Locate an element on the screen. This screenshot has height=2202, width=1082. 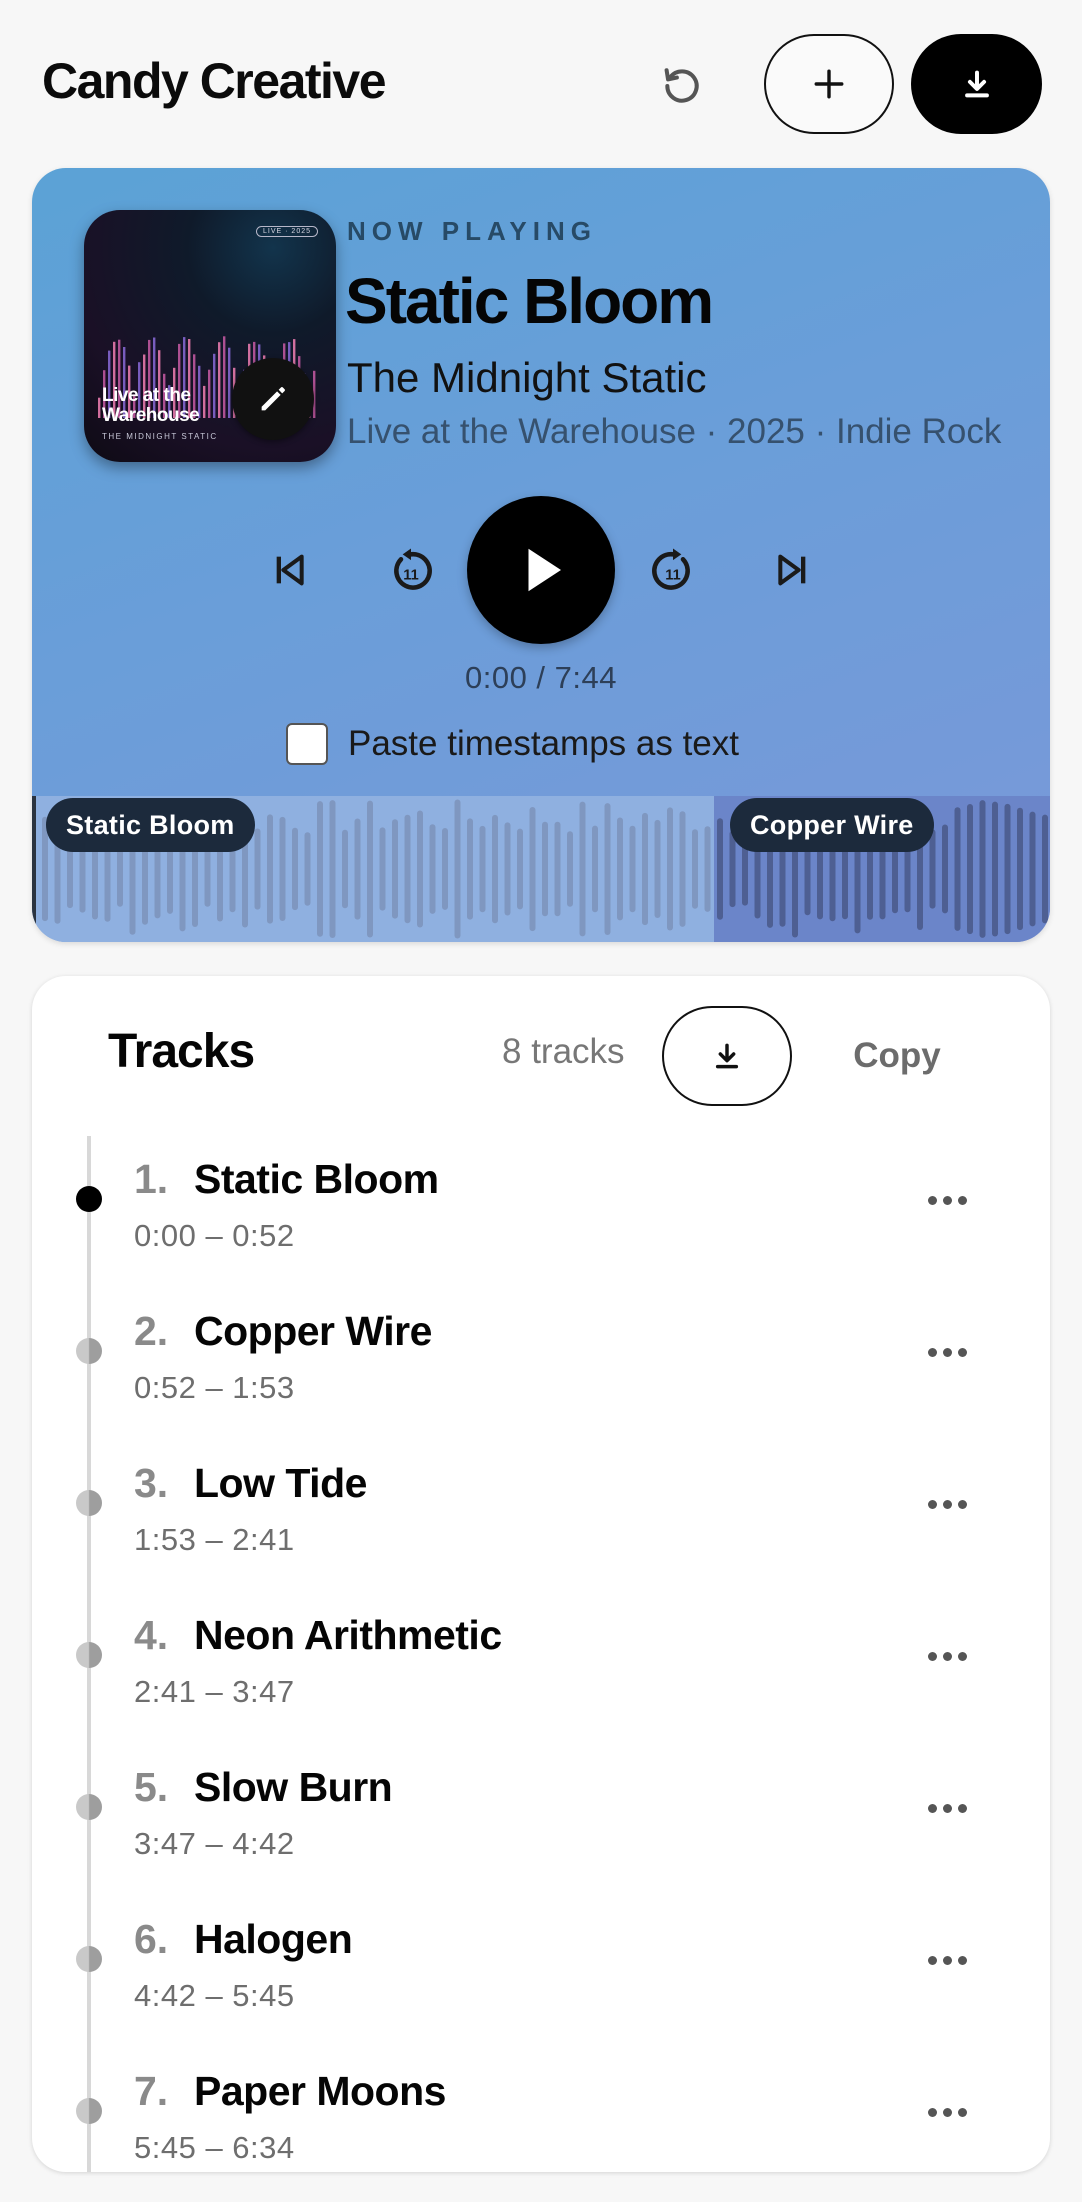
track-row: 2. Copper Wire 0:52 – 1:53 is located at coordinates (541, 1363).